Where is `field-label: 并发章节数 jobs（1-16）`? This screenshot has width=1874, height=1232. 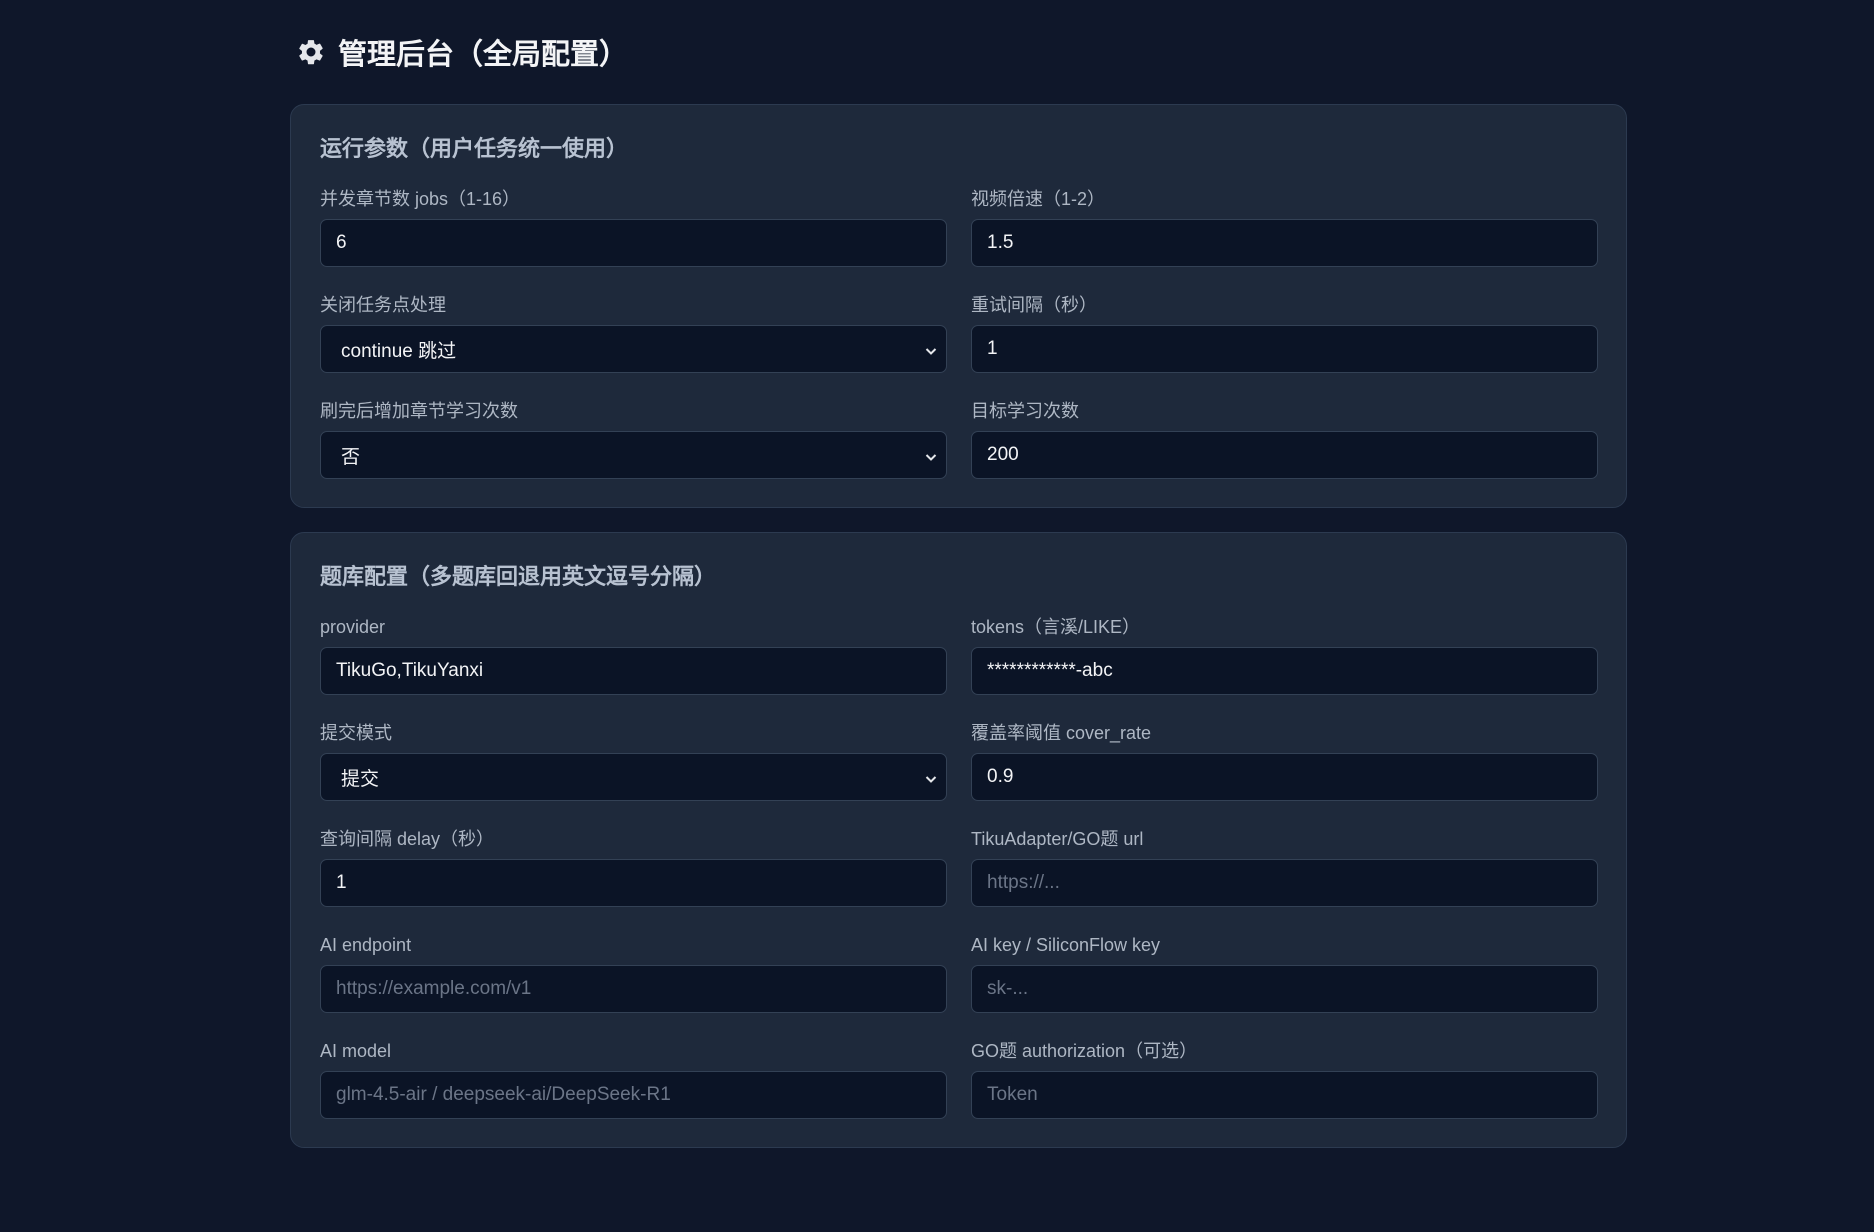
field-label: 并发章节数 jobs（1-16） is located at coordinates (420, 199).